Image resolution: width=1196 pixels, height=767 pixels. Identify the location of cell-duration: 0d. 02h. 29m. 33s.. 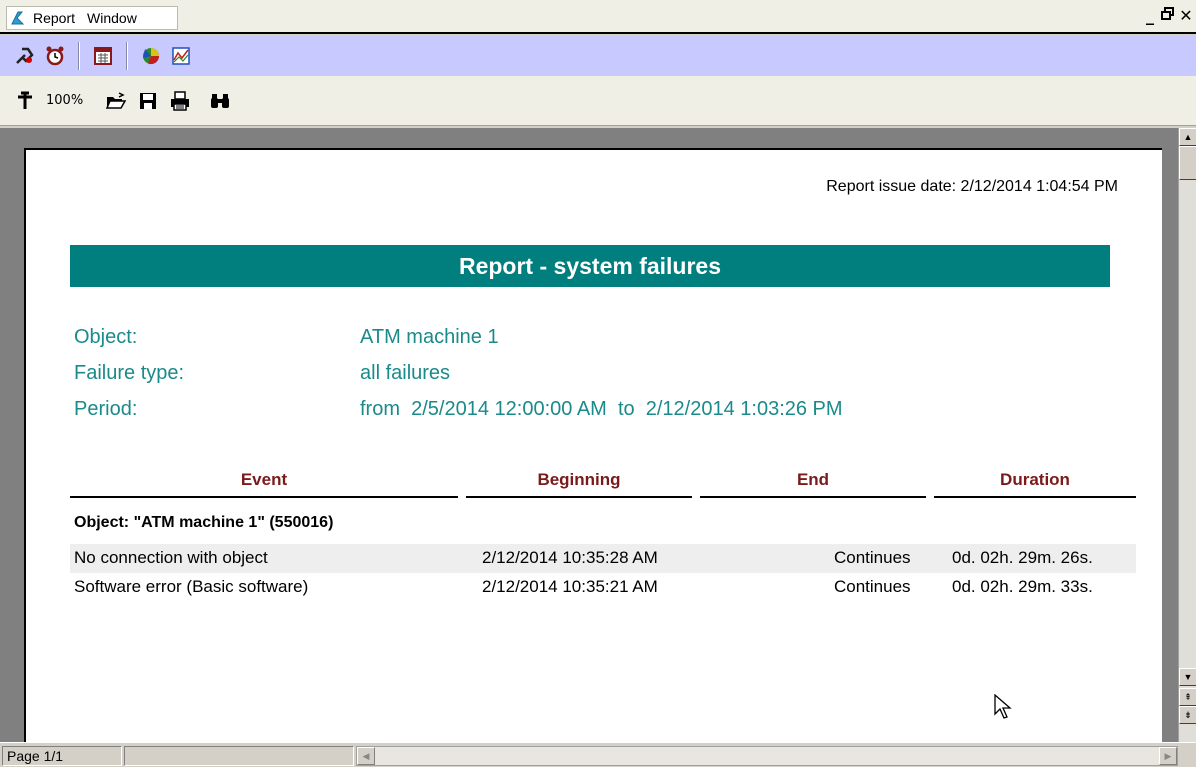
(1022, 586).